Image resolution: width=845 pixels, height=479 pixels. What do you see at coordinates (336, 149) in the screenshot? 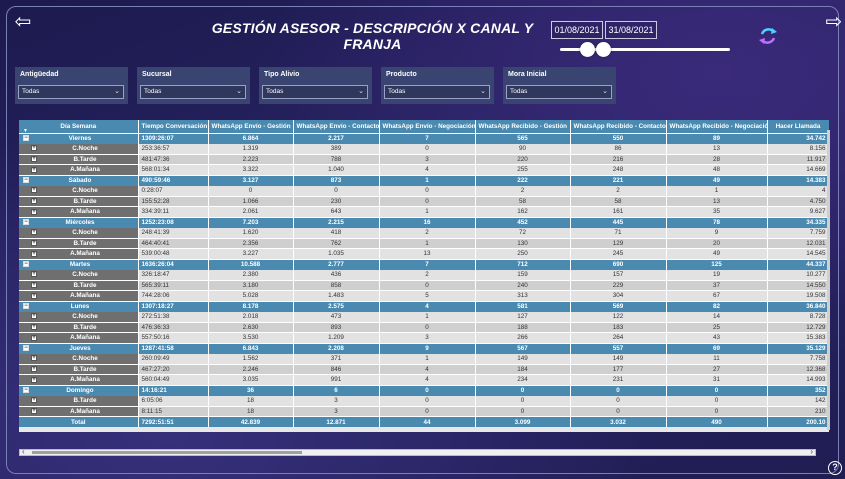
I see `table-cell: 389` at bounding box center [336, 149].